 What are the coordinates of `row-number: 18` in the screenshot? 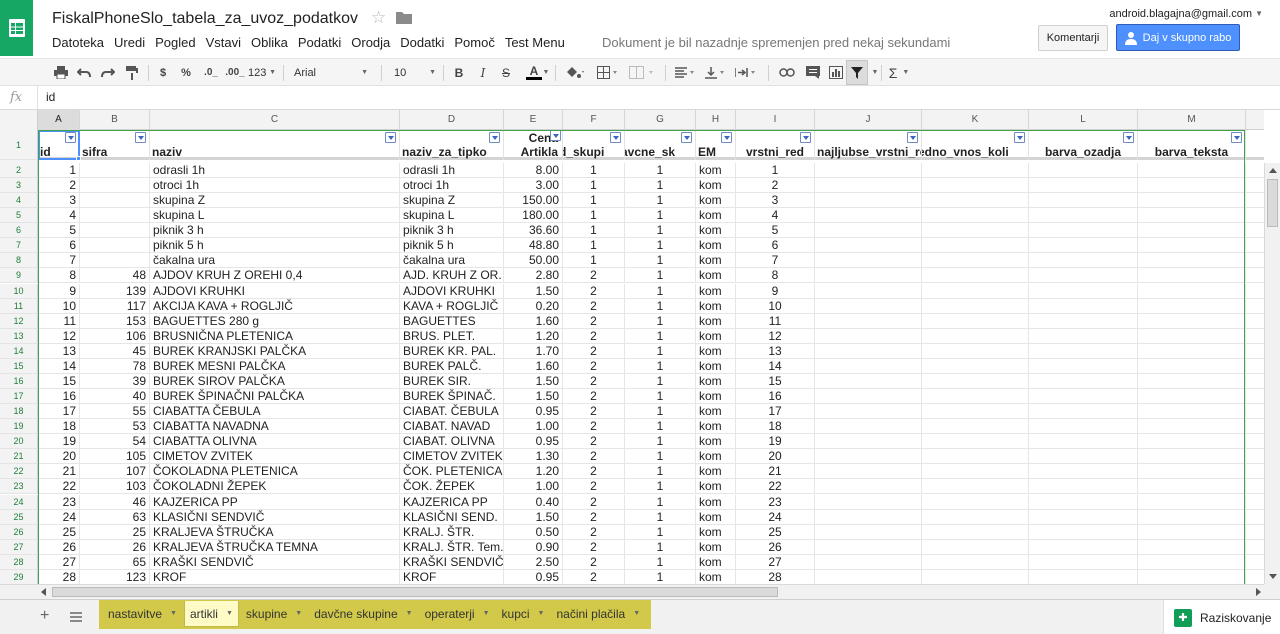 It's located at (19, 411).